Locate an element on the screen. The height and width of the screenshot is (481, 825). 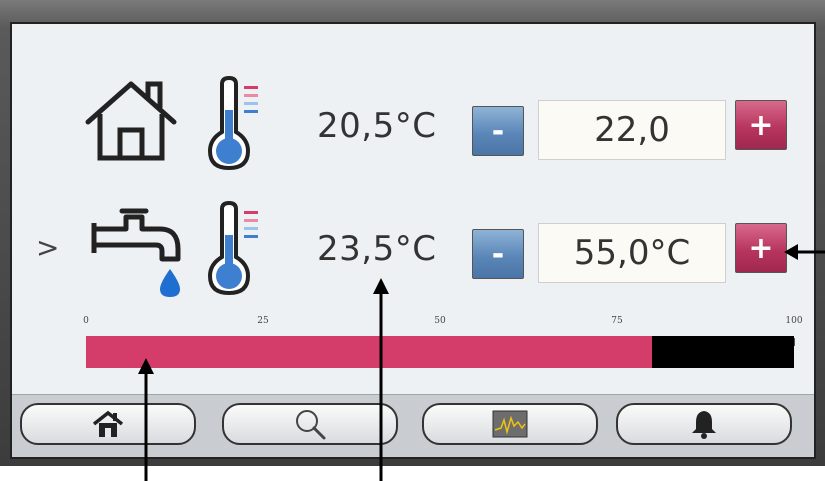
arrow-to-water-reading is located at coordinates (381, 379).